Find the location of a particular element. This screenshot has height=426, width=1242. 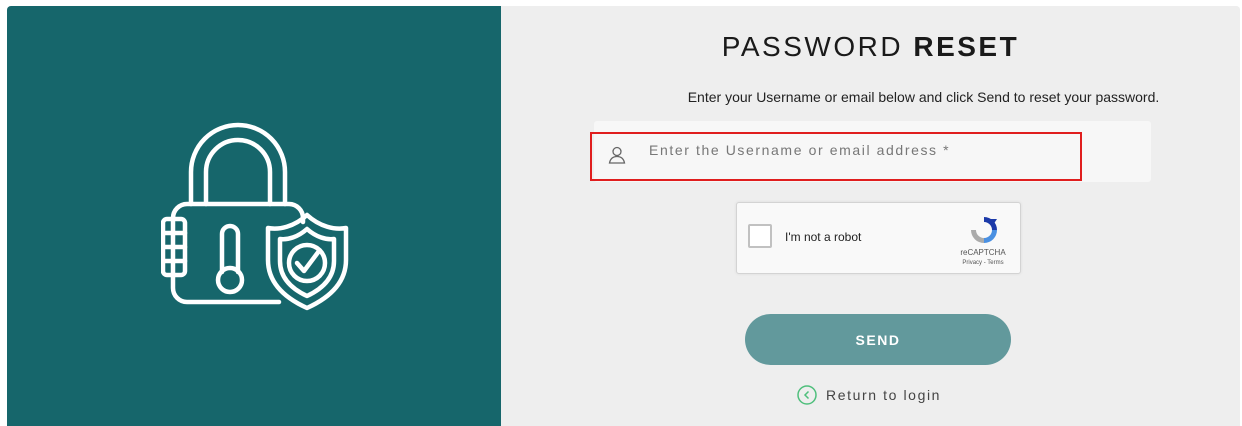

title-light: PASSWORD is located at coordinates (812, 46).